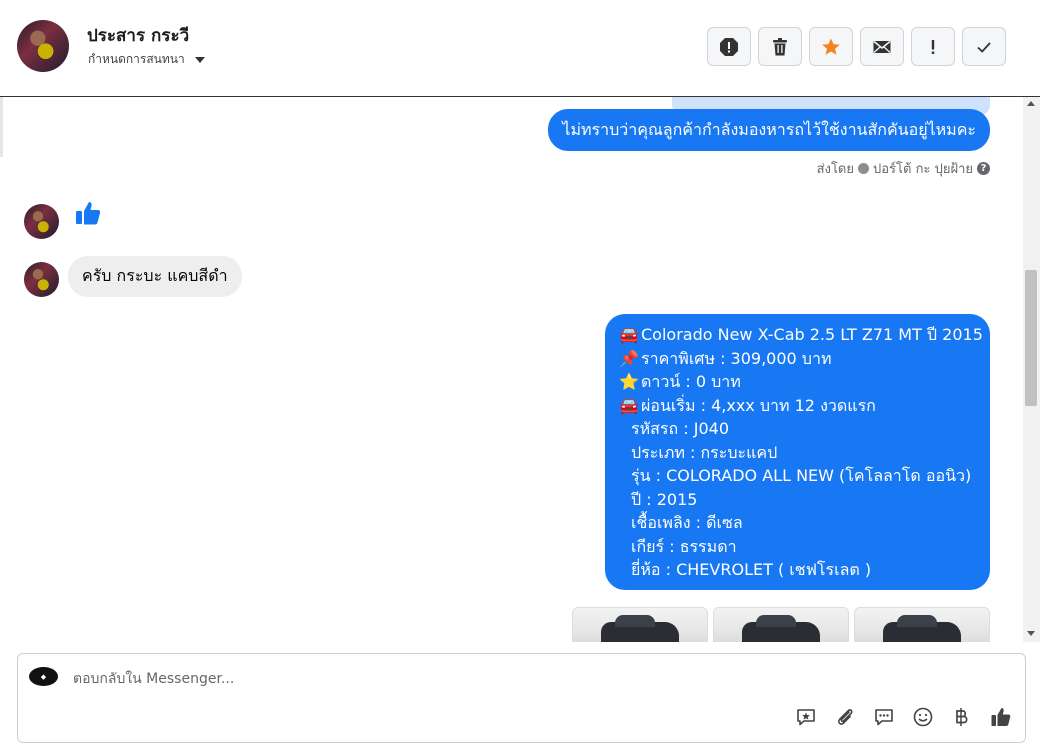 The image size is (1042, 747). I want to click on exclamation-icon, so click(933, 46).